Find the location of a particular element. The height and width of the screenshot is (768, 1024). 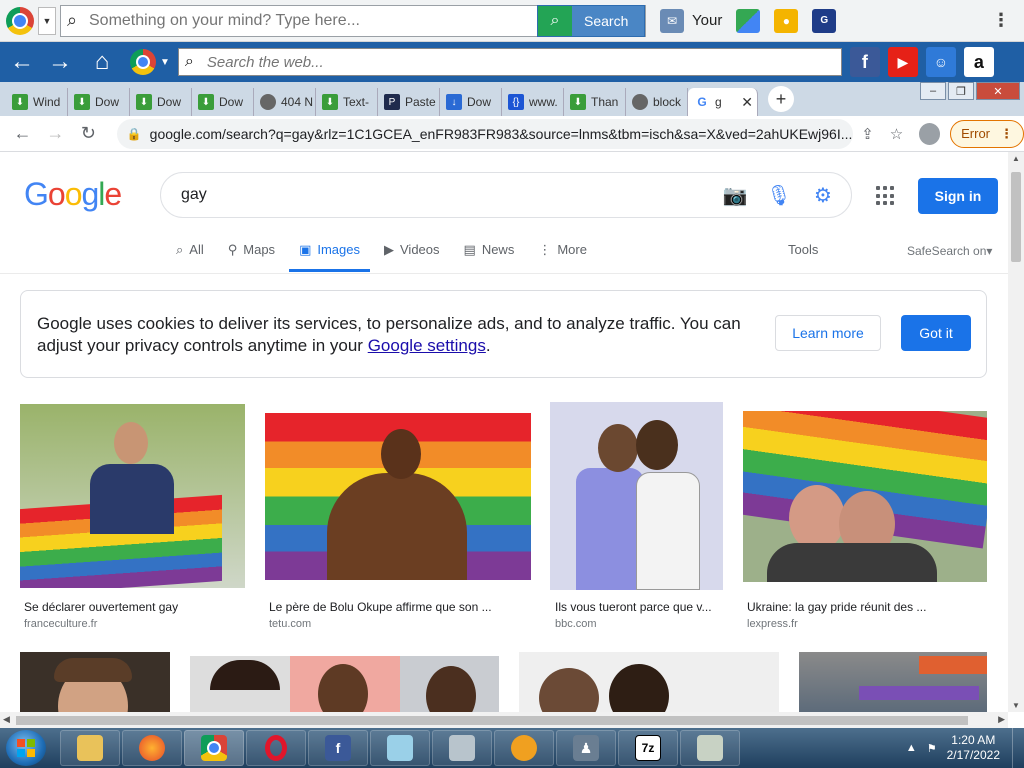

safesearch-dropdown: SafeSearch on▾ is located at coordinates (949, 251).